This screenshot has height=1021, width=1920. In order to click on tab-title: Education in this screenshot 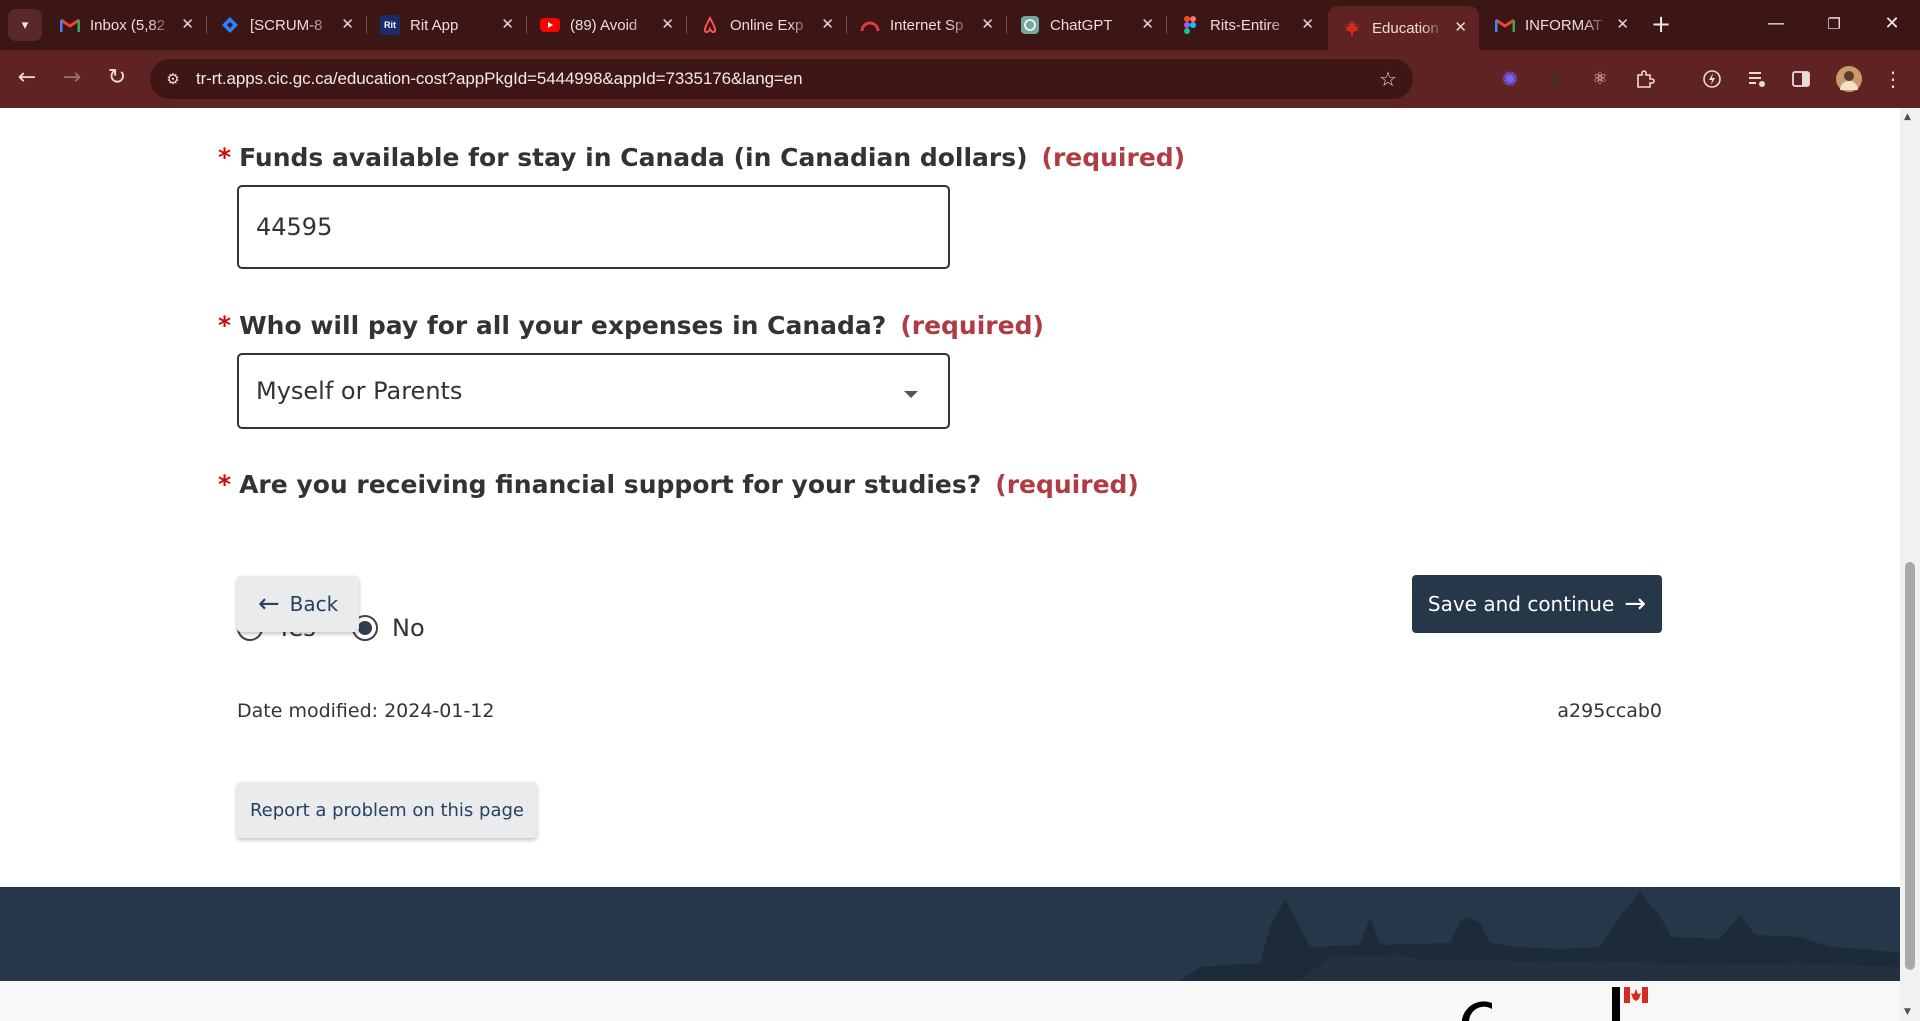, I will do `click(1405, 28)`.